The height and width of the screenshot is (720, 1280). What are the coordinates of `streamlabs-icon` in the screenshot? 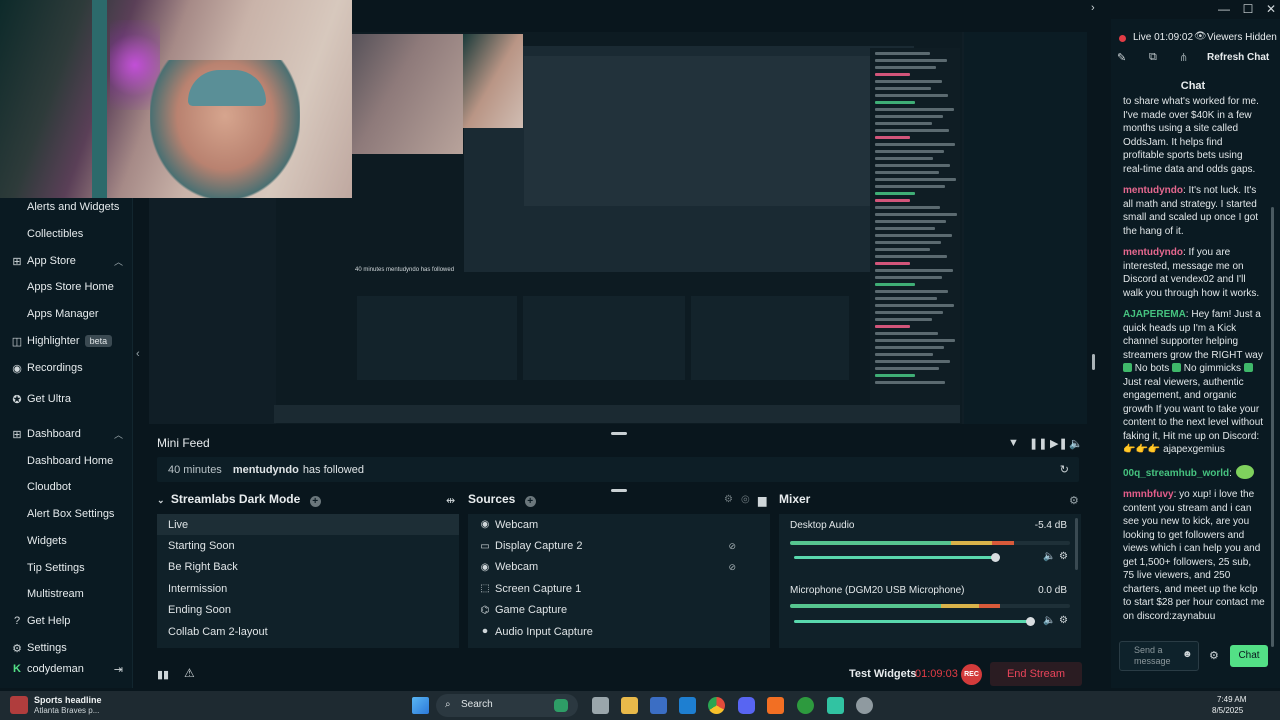 It's located at (835, 705).